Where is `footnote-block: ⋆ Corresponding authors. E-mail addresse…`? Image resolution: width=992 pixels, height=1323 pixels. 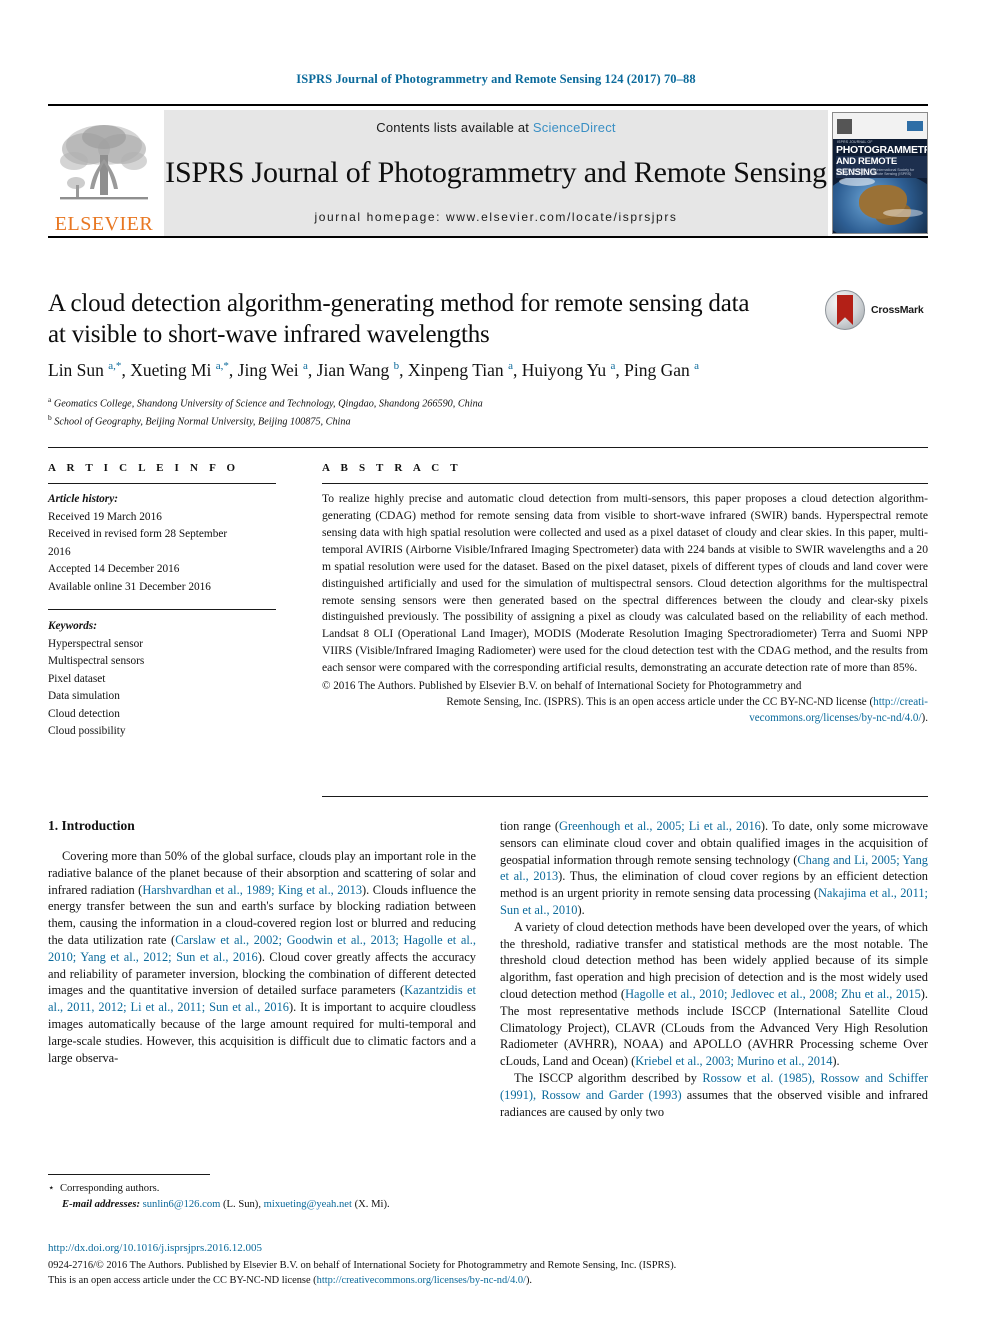 footnote-block: ⋆ Corresponding authors. E-mail addresse… is located at coordinates (263, 1197).